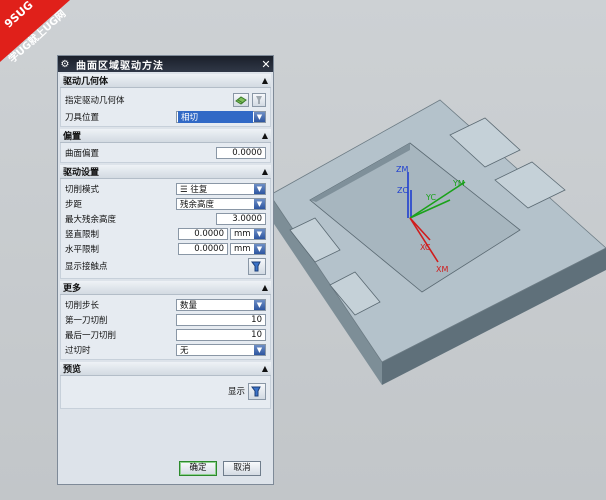 The width and height of the screenshot is (606, 500). I want to click on show-contact-button, so click(257, 266).